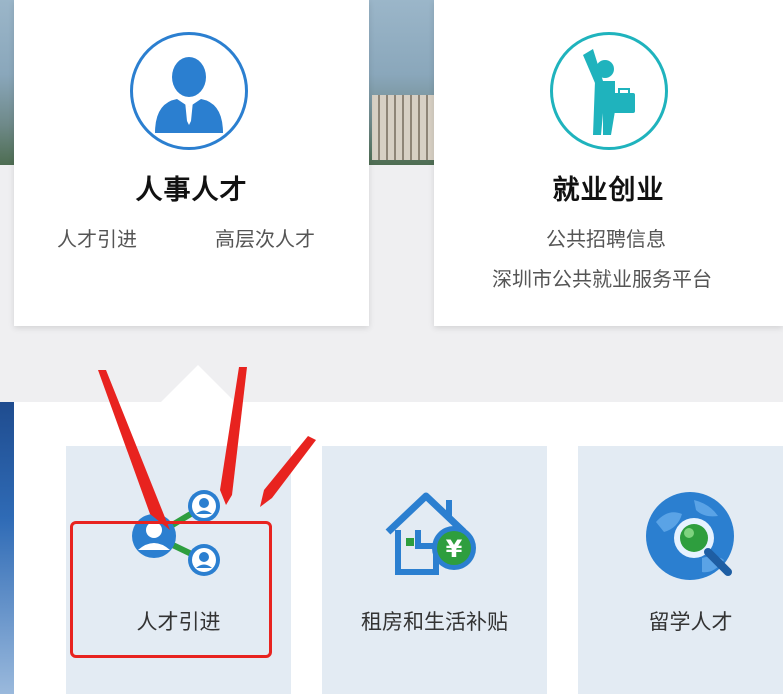 This screenshot has height=694, width=783. Describe the element at coordinates (207, 448) in the screenshot. I see `annotation-arrows` at that location.